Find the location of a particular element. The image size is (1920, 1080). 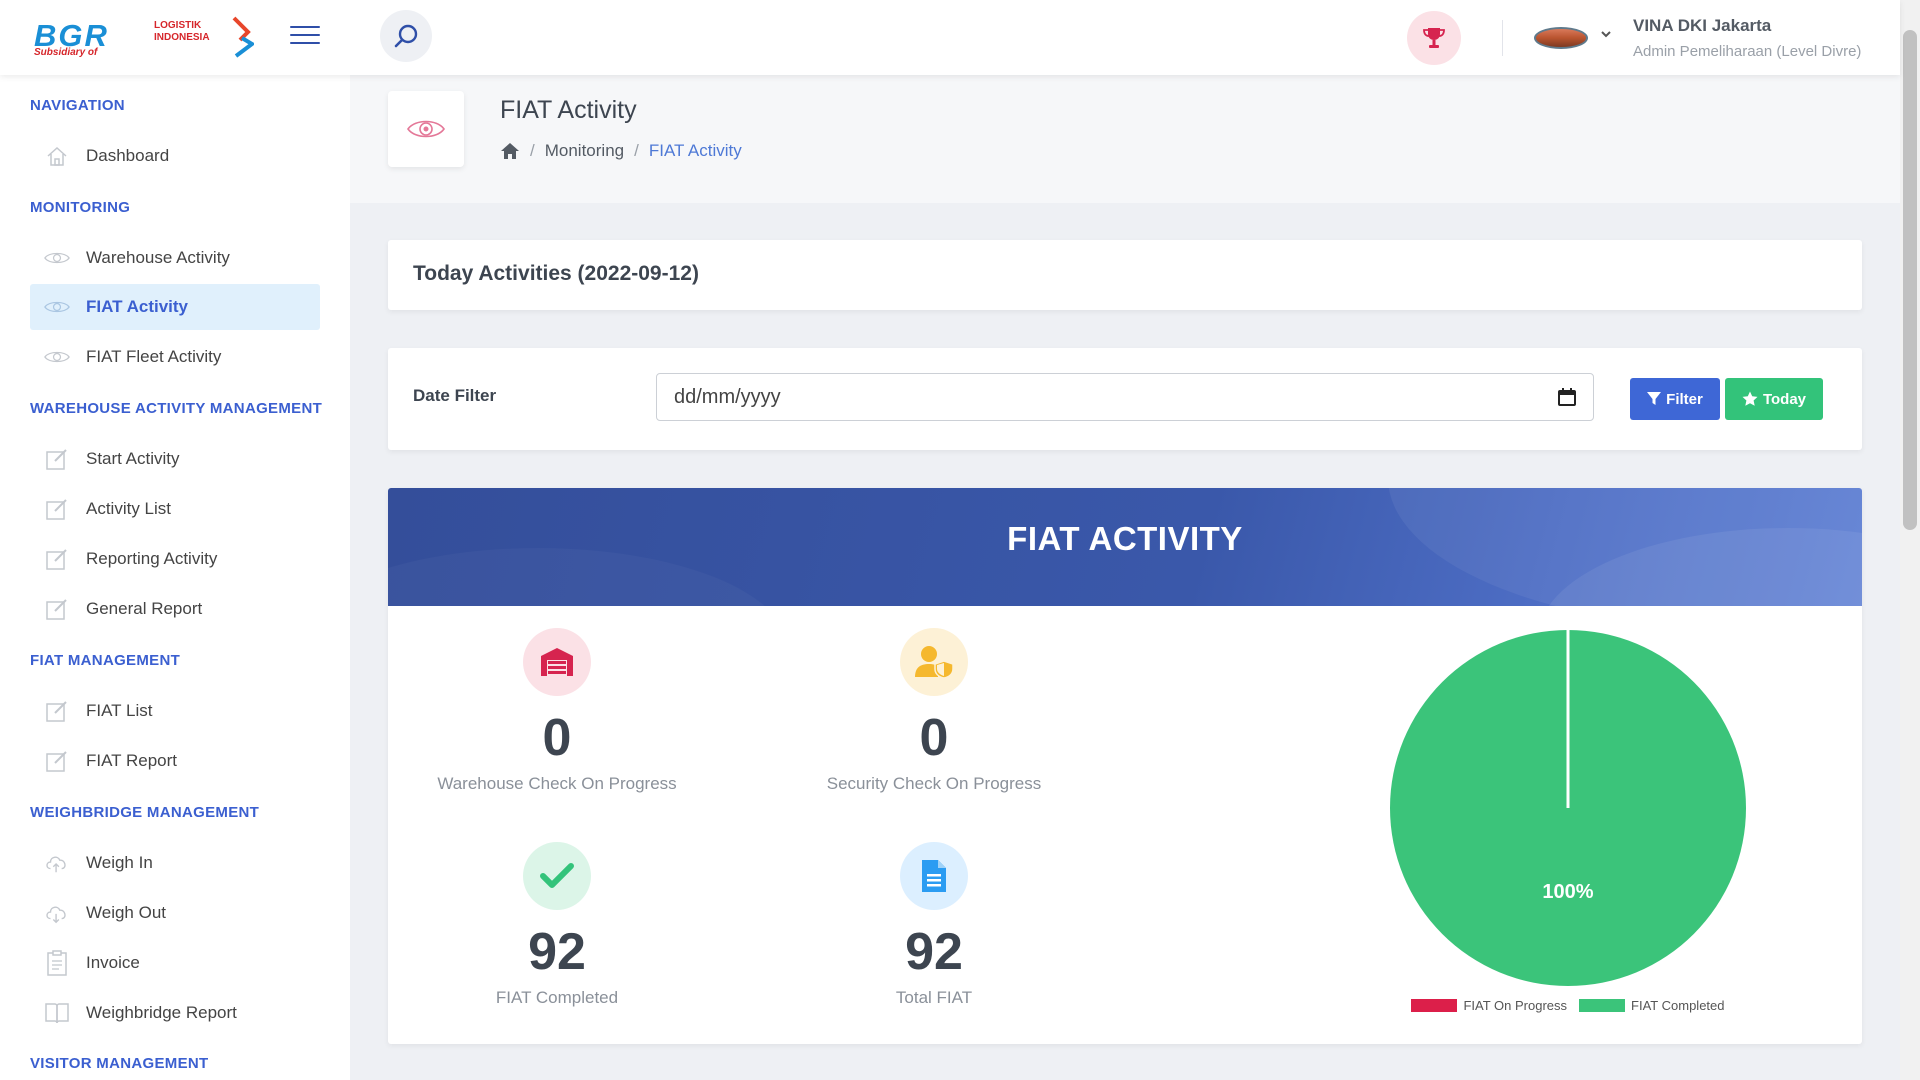

scrollbar-thumb is located at coordinates (1910, 280).